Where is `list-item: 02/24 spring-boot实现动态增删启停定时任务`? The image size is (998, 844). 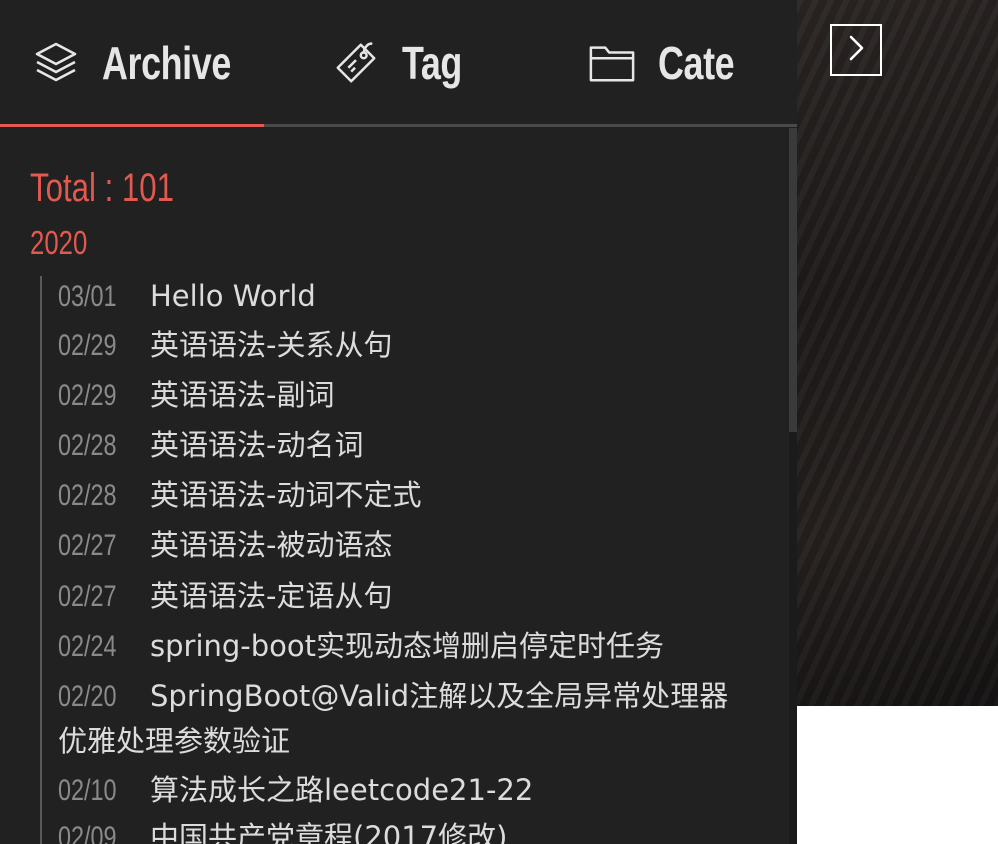
list-item: 02/24 spring-boot实现动态增删启停定时任务 is located at coordinates (403, 646).